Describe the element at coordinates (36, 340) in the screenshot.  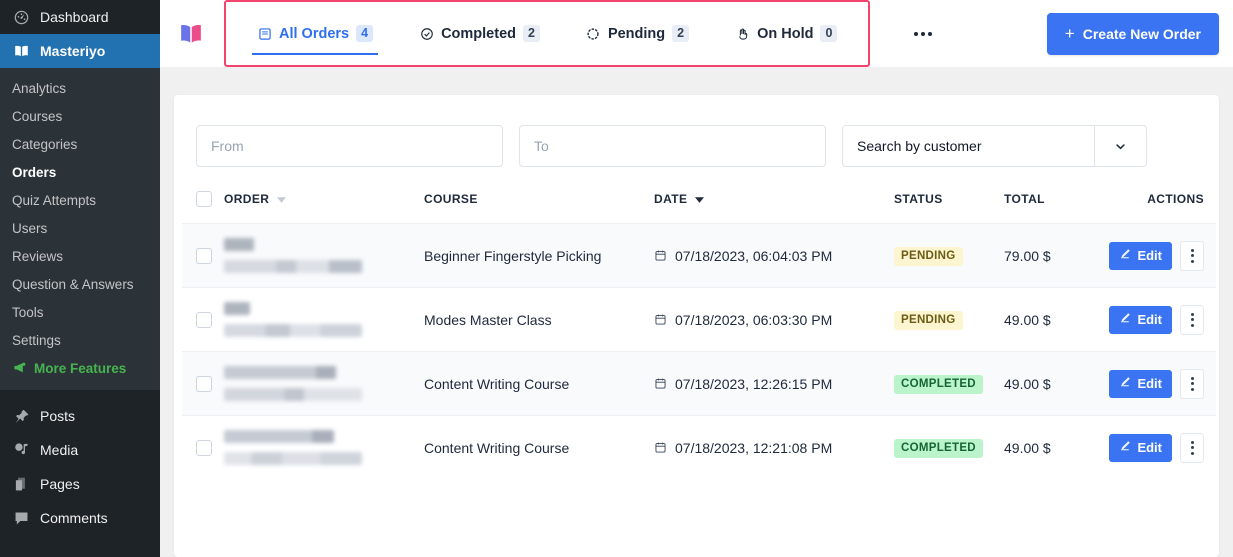
I see `sidebar-item-label: Settings` at that location.